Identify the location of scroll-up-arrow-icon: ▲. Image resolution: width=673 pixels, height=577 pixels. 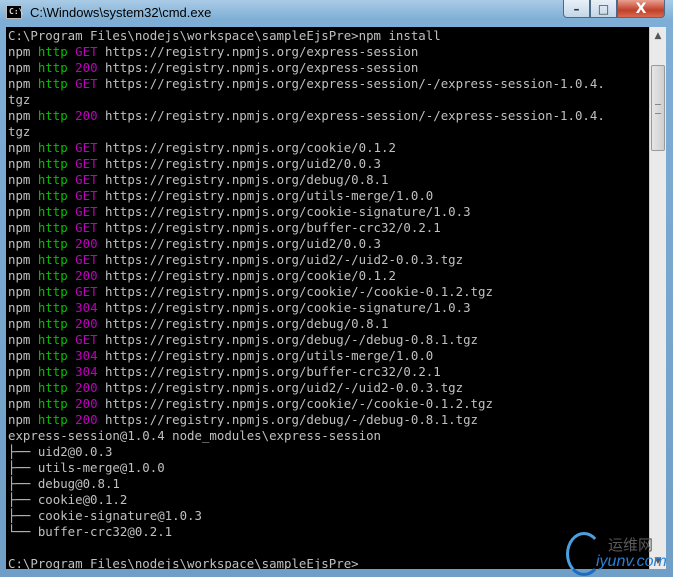
(658, 35).